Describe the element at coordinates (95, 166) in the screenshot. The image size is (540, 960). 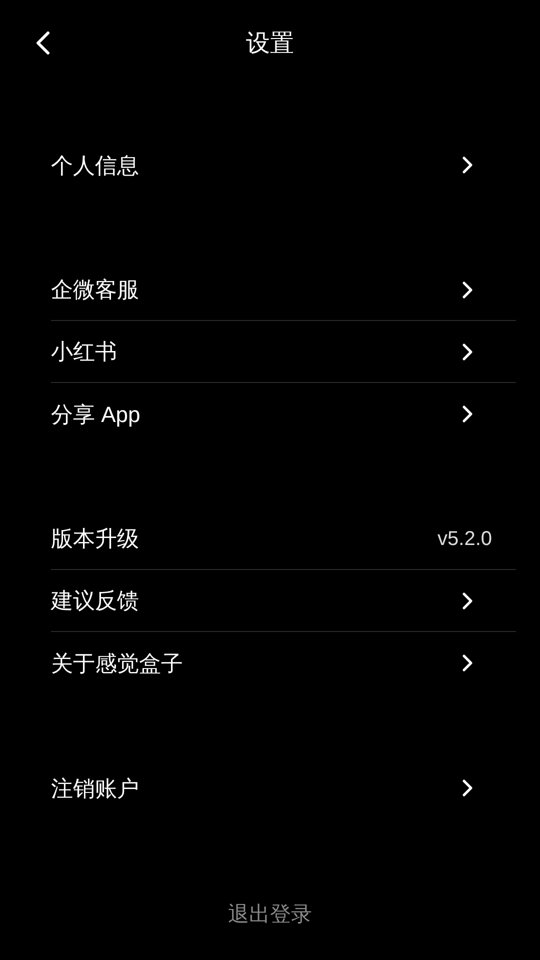
I see `row-label: 个人信息` at that location.